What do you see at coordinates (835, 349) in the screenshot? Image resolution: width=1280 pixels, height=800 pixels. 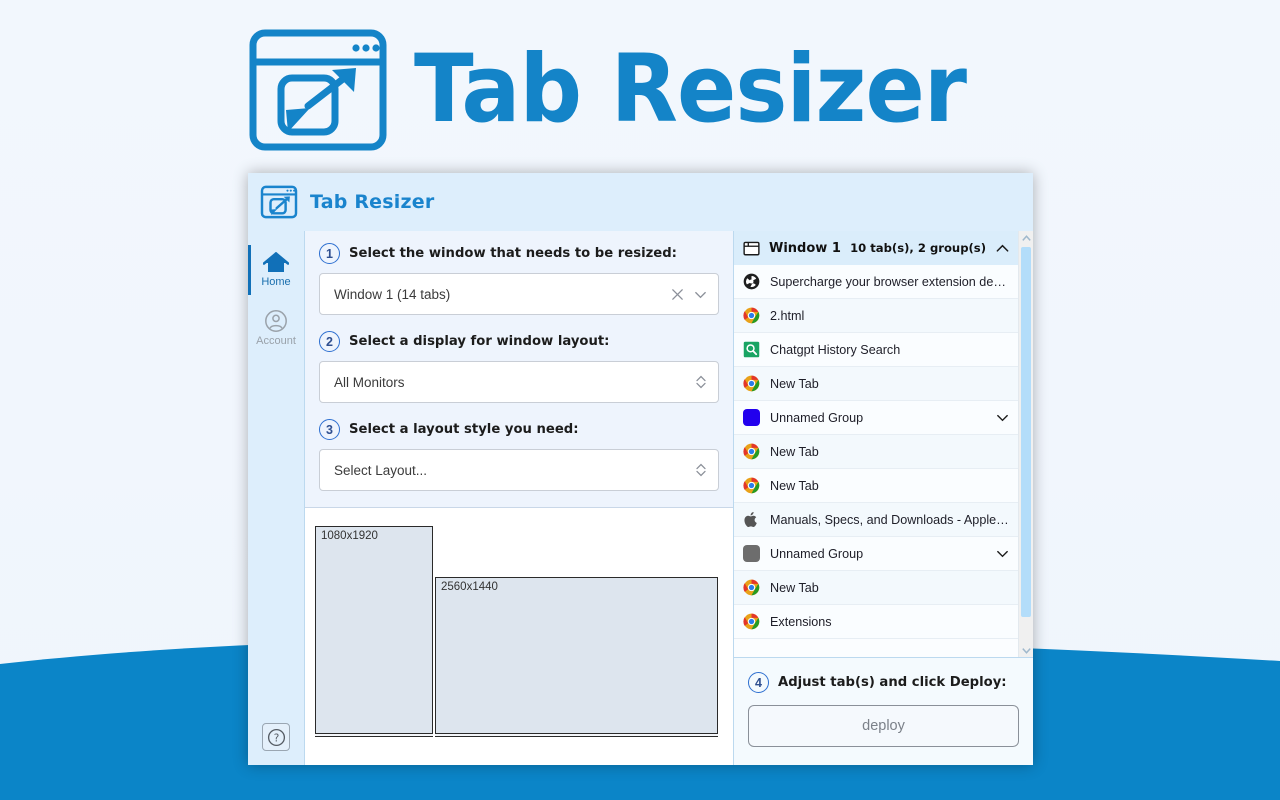 I see `tab-title: Chatgpt History Search` at bounding box center [835, 349].